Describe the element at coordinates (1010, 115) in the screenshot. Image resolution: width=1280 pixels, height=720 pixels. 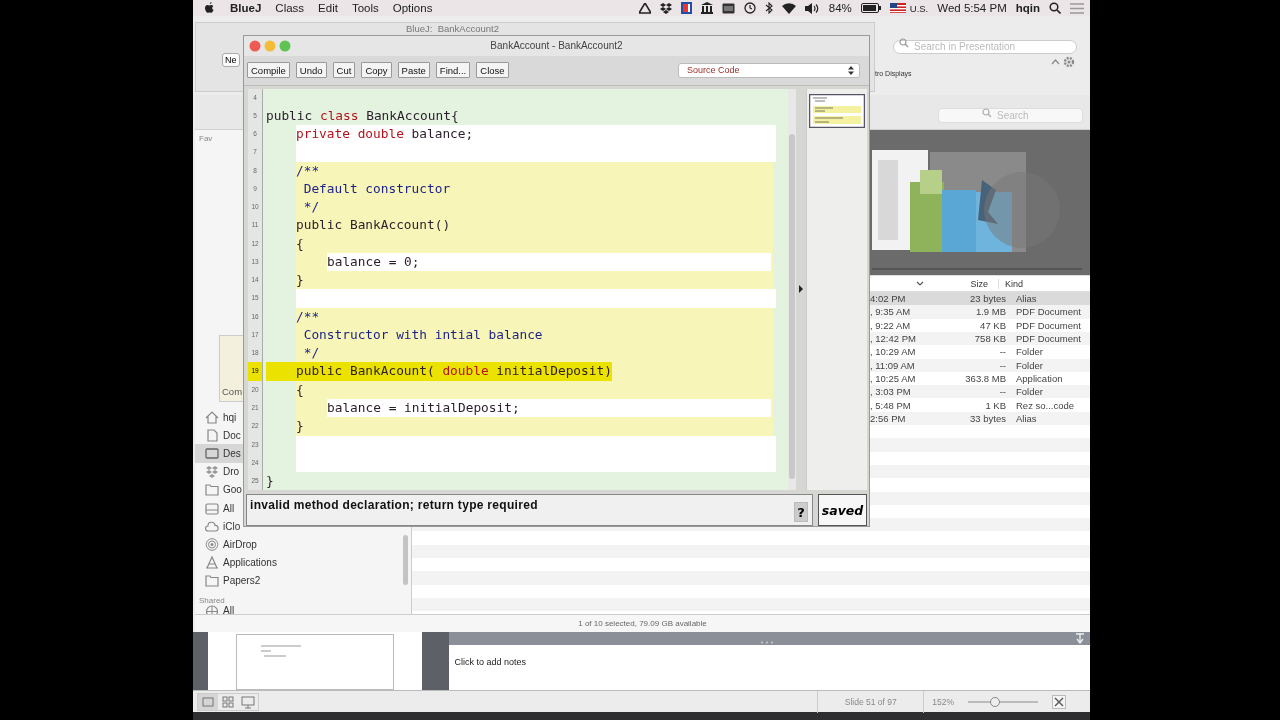
I see `search-field: Search` at that location.